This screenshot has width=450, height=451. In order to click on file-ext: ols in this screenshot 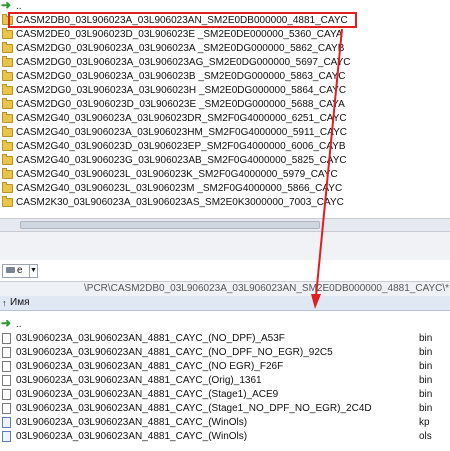, I will do `click(425, 436)`.